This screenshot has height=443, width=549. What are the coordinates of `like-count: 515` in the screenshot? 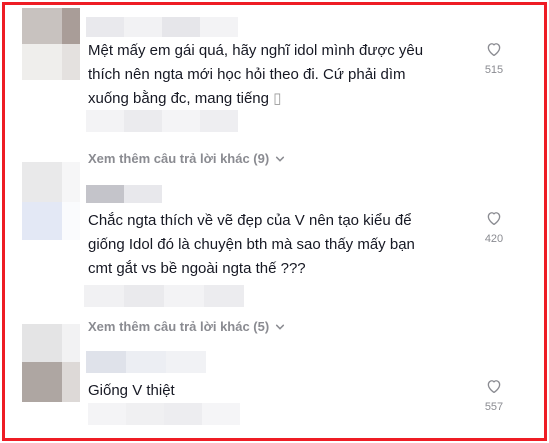 It's located at (494, 70).